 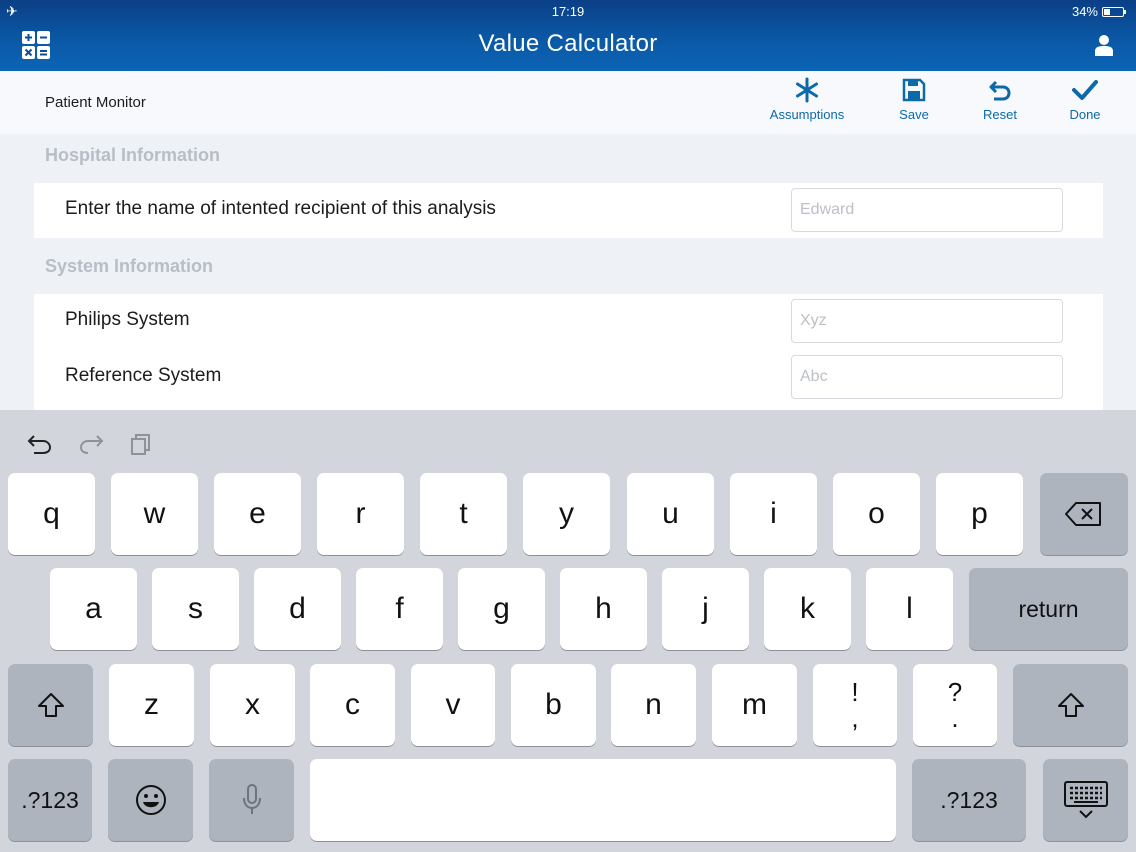 What do you see at coordinates (352, 705) in the screenshot?
I see `key-c: c` at bounding box center [352, 705].